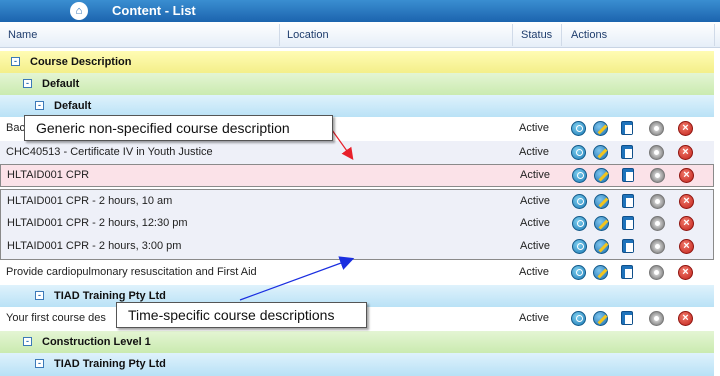 The width and height of the screenshot is (720, 376). What do you see at coordinates (360, 35) in the screenshot?
I see `column-header-row: Name Location Status Actions` at bounding box center [360, 35].